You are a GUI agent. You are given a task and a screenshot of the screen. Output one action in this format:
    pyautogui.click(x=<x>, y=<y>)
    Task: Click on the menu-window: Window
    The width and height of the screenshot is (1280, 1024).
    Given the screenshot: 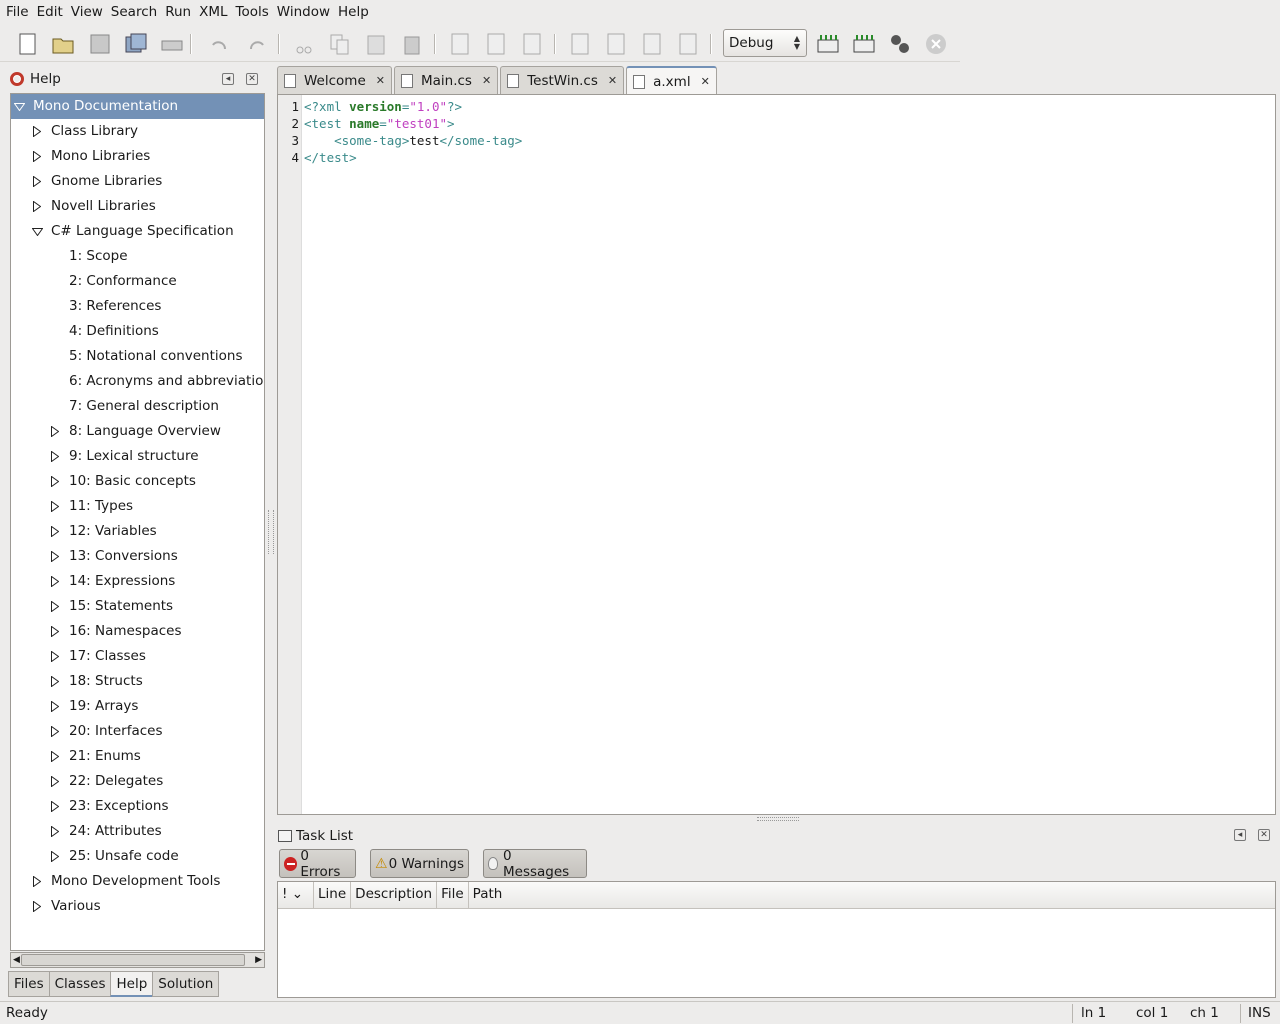 What is the action you would take?
    pyautogui.click(x=303, y=12)
    